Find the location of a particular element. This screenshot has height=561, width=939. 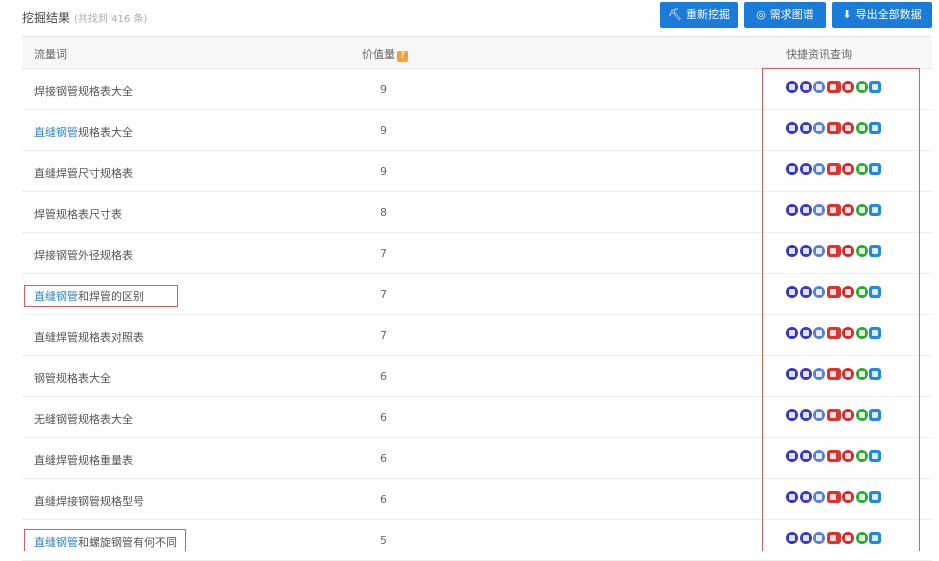

help-icon: ? is located at coordinates (402, 56).